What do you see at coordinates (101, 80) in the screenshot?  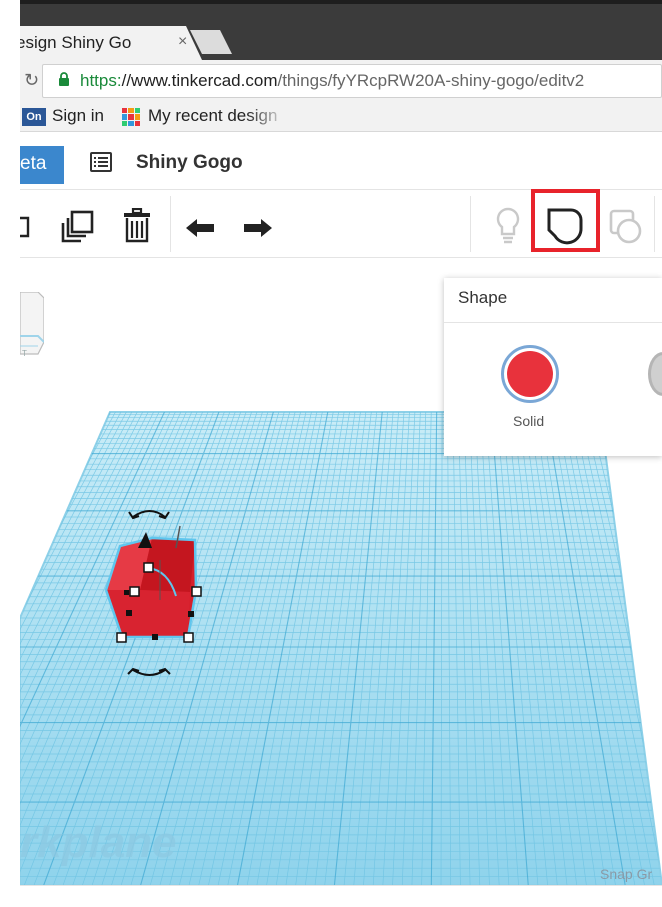 I see `url-scheme: https:` at bounding box center [101, 80].